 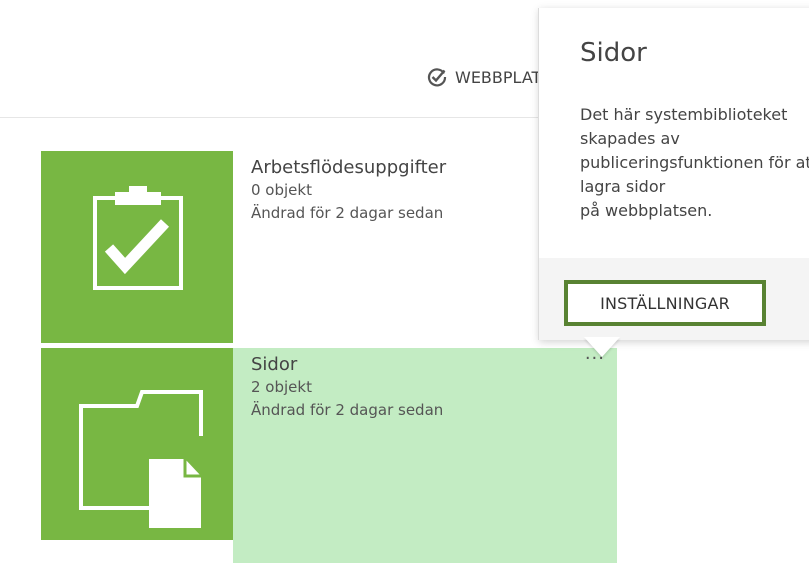 What do you see at coordinates (281, 190) in the screenshot?
I see `tile-item-count: 0 objekt` at bounding box center [281, 190].